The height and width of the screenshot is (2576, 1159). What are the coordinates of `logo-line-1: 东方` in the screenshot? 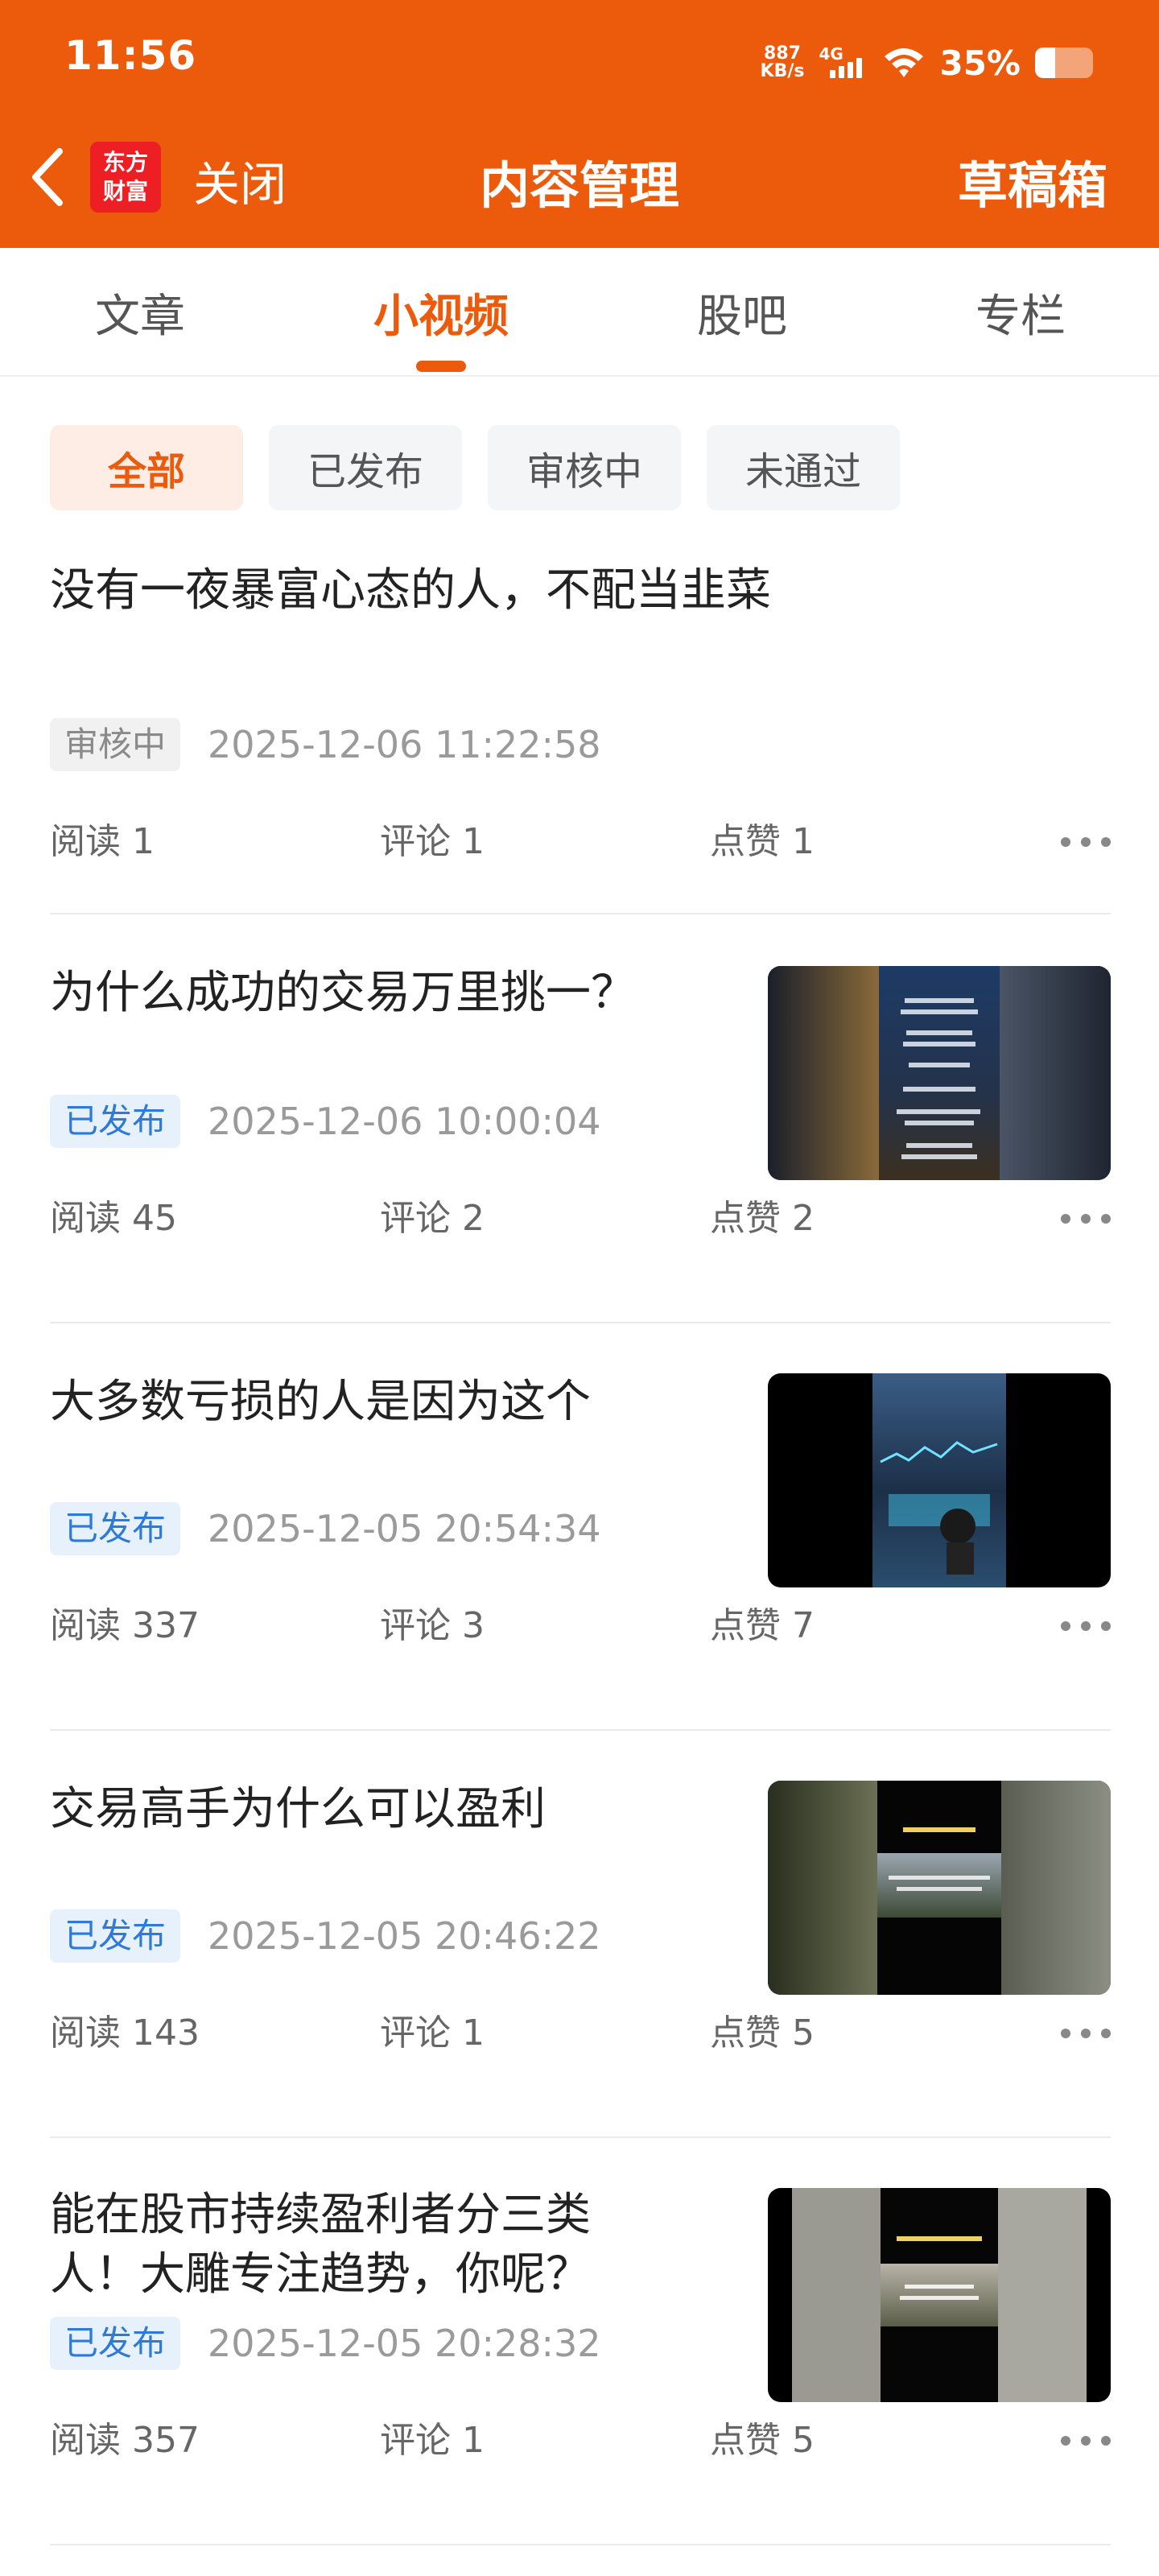 It's located at (125, 162).